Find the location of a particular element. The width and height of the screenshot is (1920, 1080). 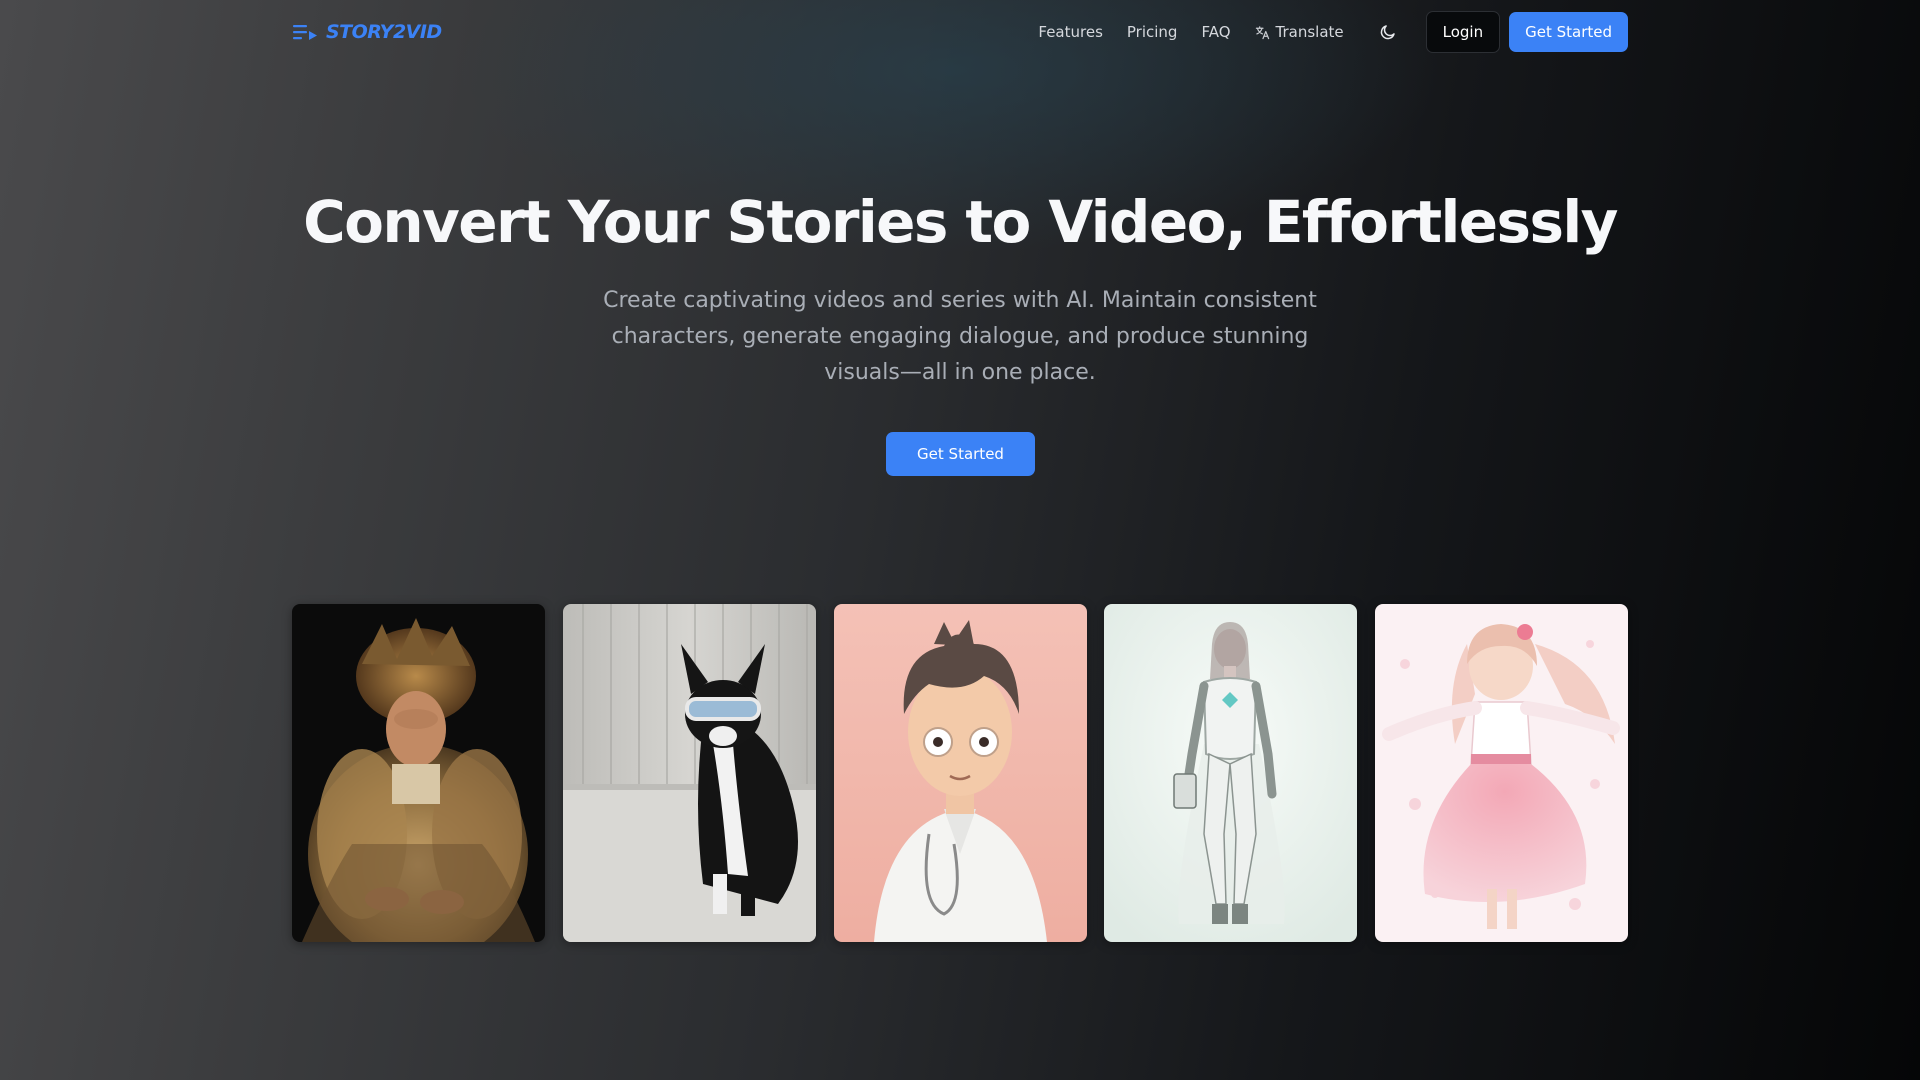

nav-link-faq: FAQ is located at coordinates (1215, 32).